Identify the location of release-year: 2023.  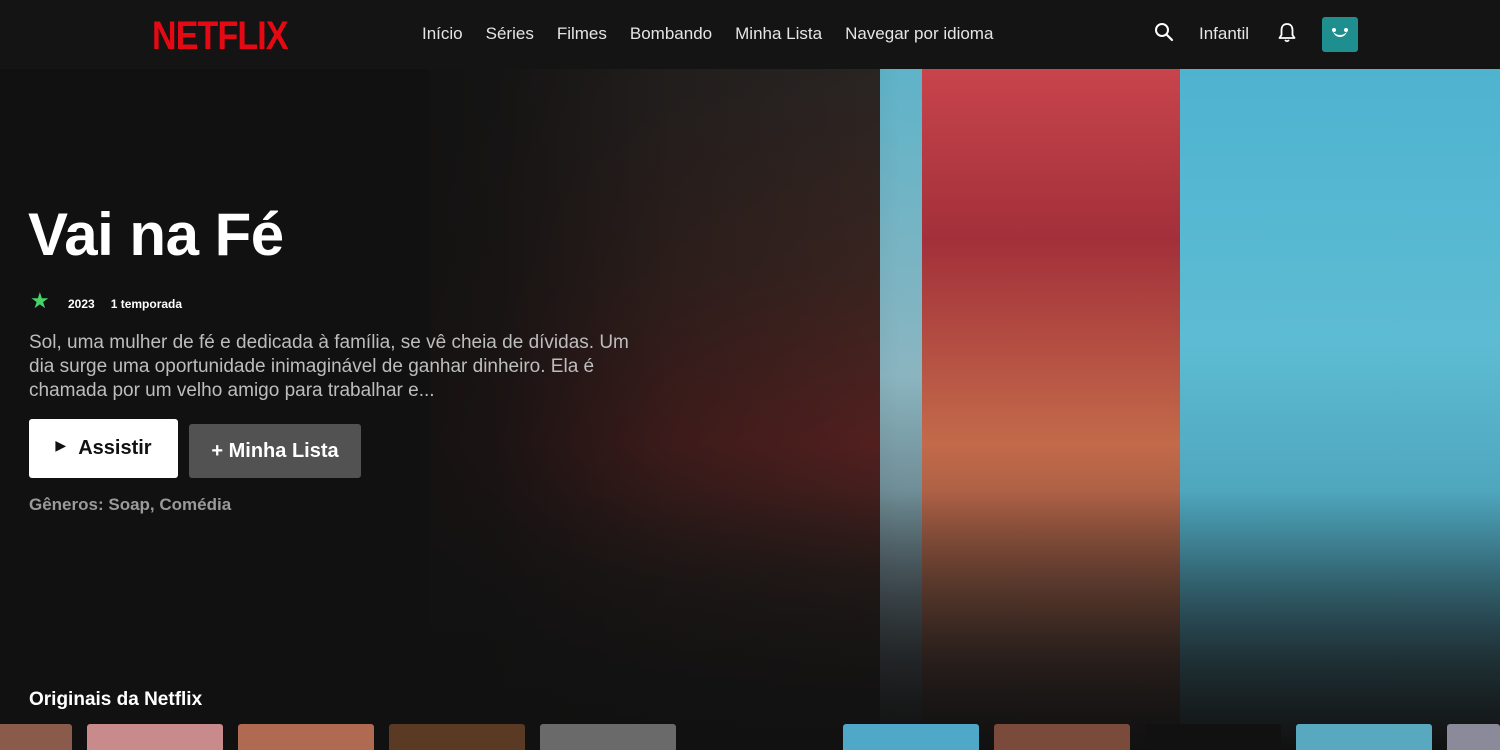
(81, 304).